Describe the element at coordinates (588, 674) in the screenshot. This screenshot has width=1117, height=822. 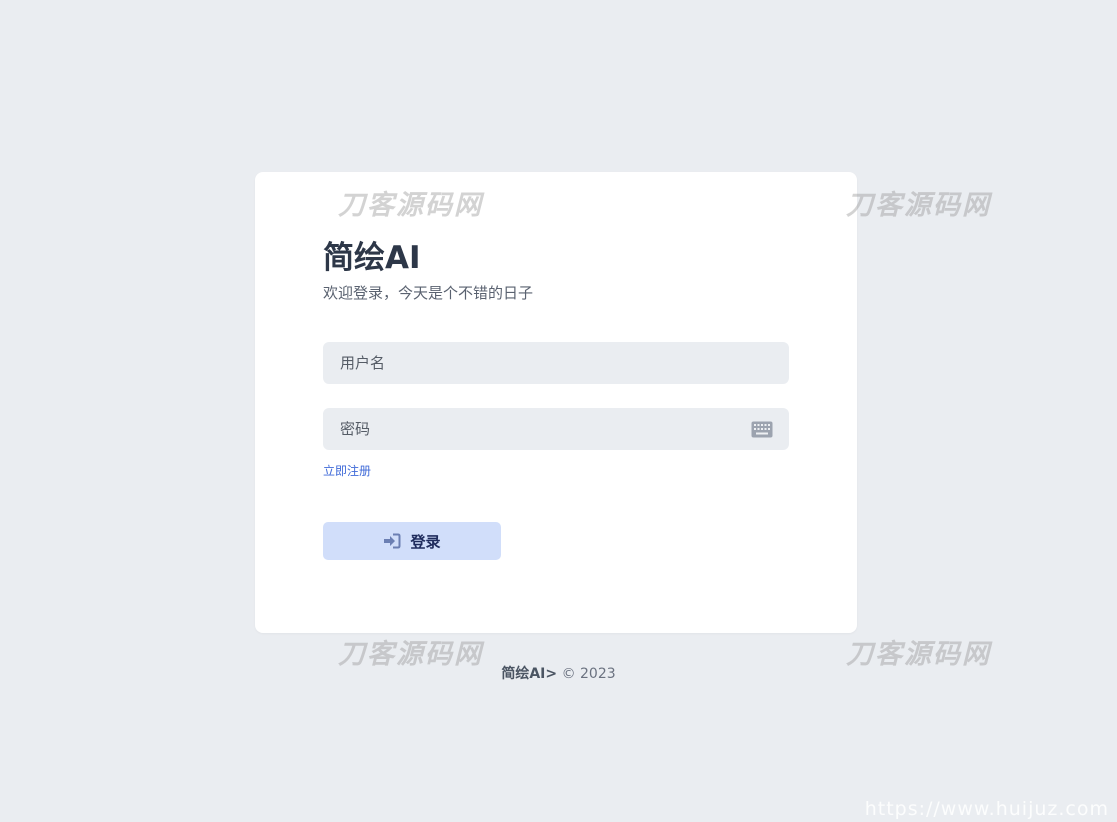
I see `footer-copyright: © 2023` at that location.